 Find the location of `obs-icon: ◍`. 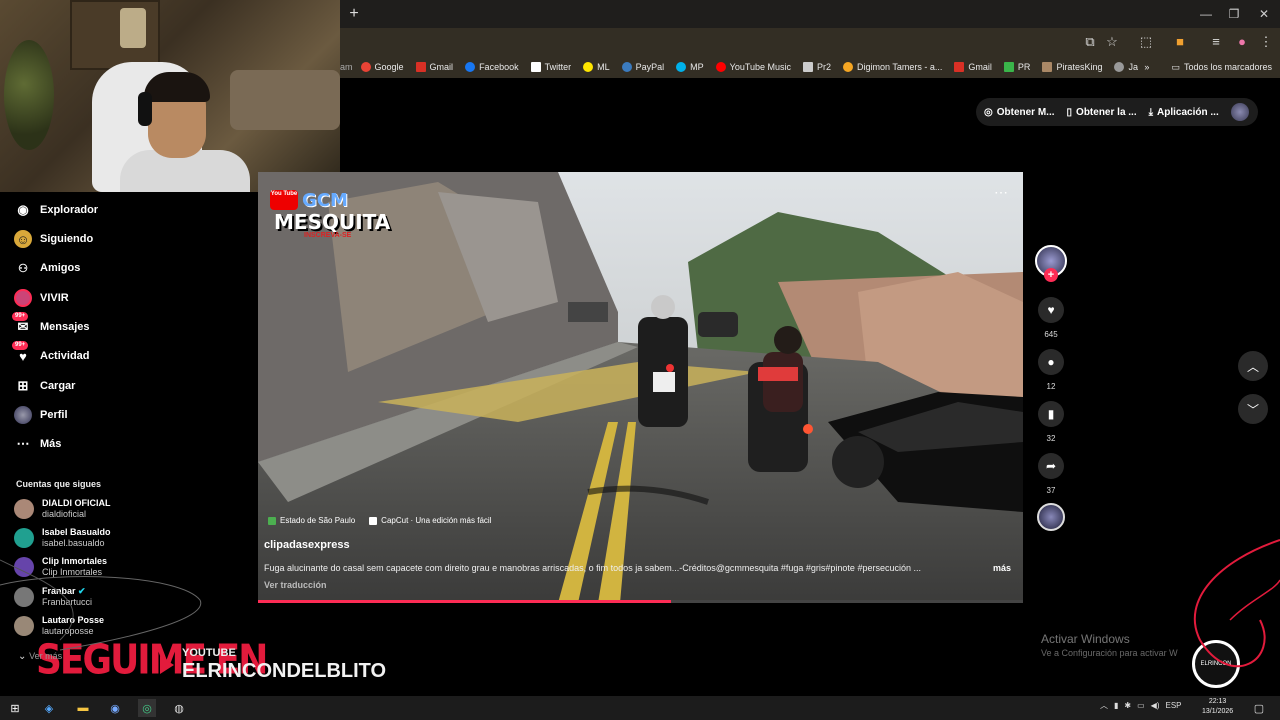

obs-icon: ◍ is located at coordinates (179, 708).